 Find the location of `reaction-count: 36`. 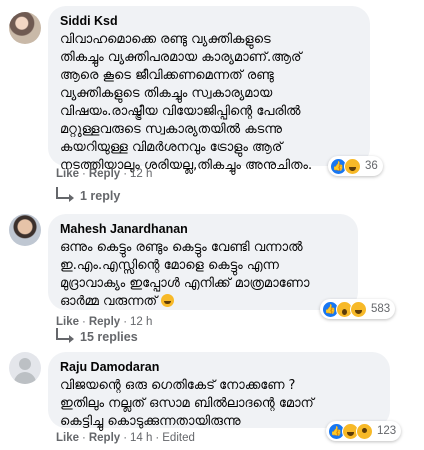

reaction-count: 36 is located at coordinates (371, 166).